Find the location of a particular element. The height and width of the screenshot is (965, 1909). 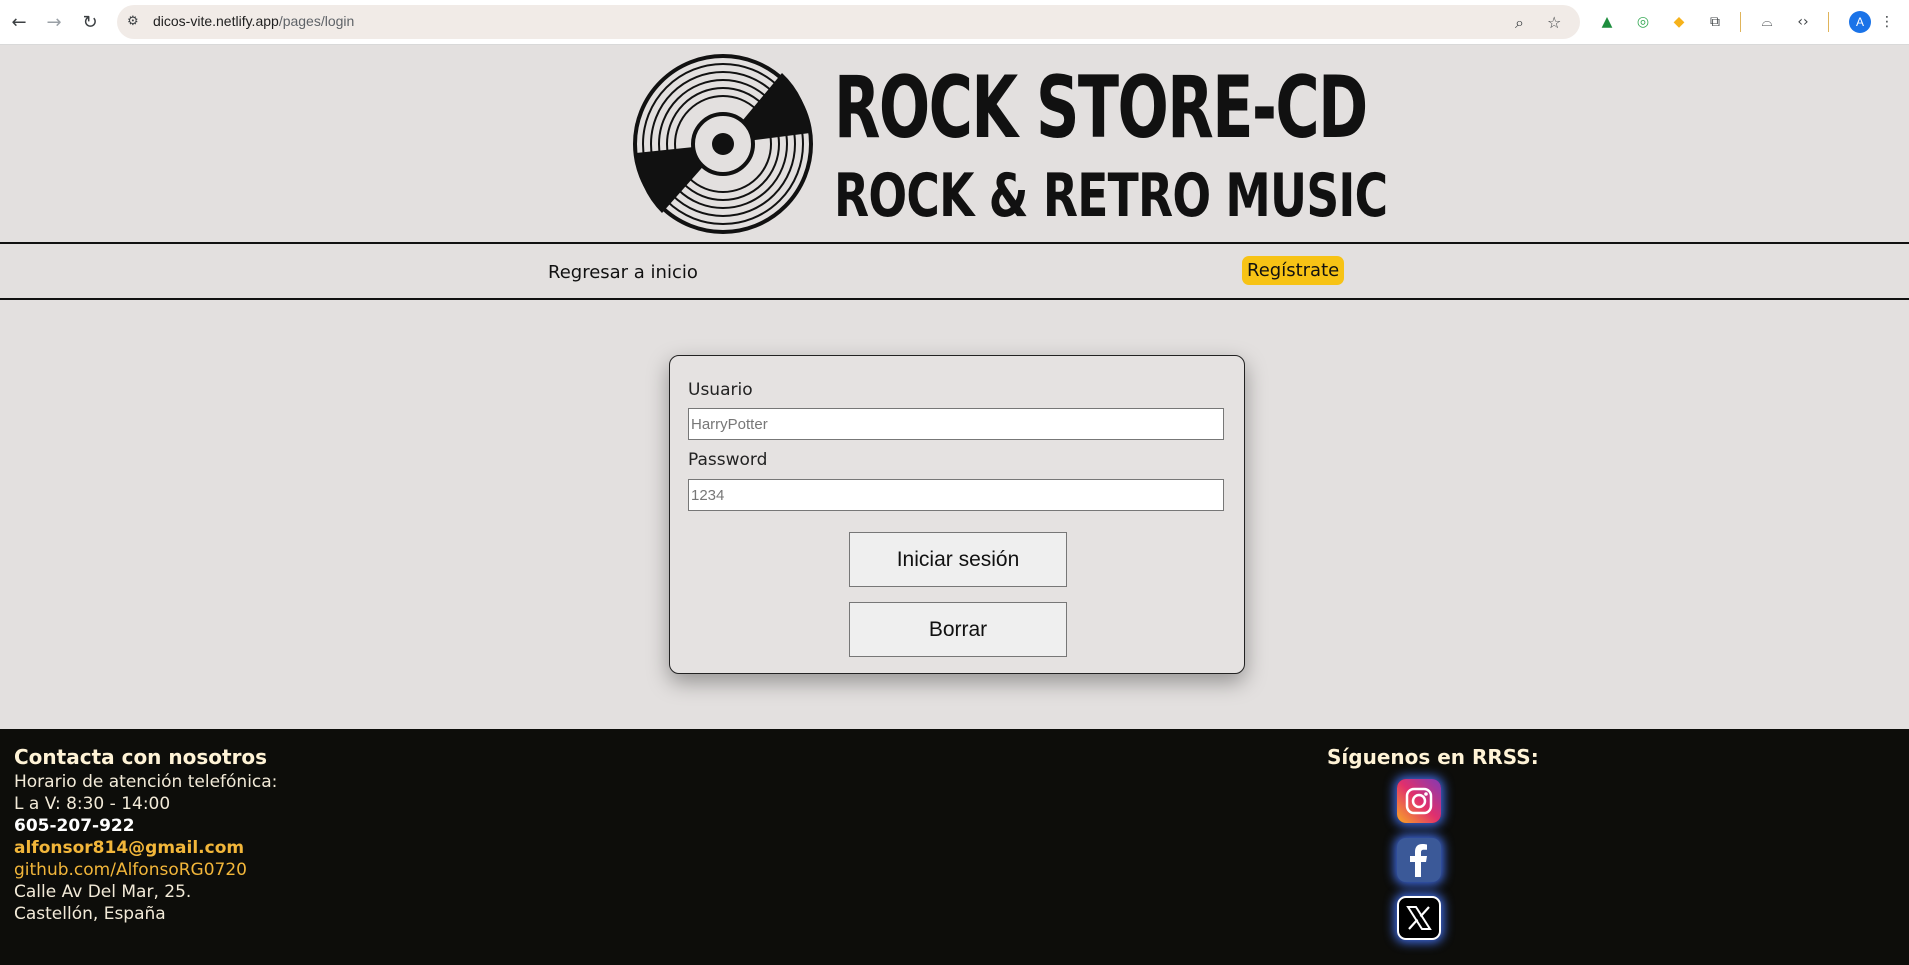

phone-number: 605-207-922 is located at coordinates (74, 826).